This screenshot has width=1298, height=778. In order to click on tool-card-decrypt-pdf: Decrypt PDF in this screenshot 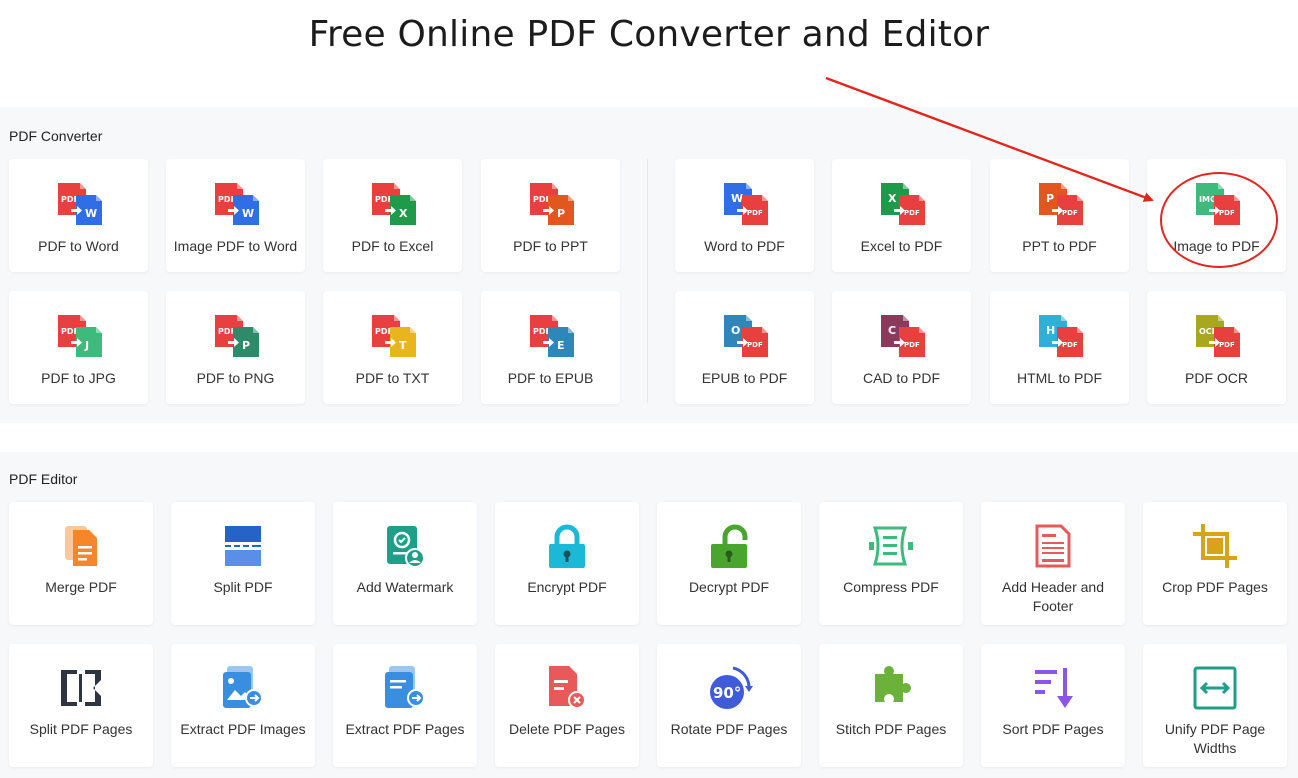, I will do `click(729, 563)`.